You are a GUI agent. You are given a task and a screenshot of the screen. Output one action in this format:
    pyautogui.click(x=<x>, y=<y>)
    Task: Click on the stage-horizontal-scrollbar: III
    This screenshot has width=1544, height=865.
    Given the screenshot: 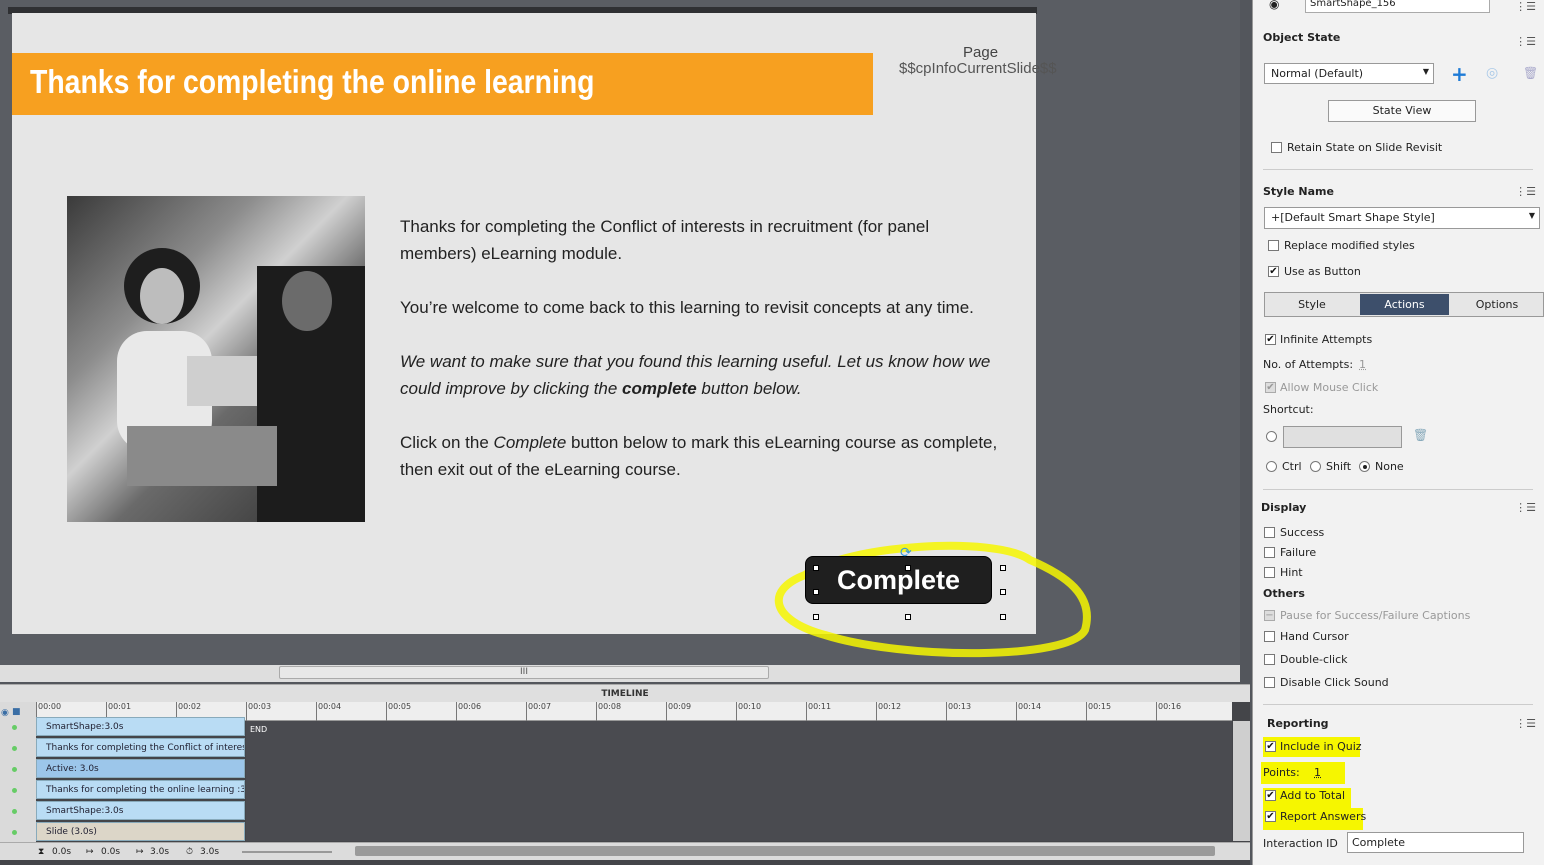 What is the action you would take?
    pyautogui.click(x=524, y=672)
    